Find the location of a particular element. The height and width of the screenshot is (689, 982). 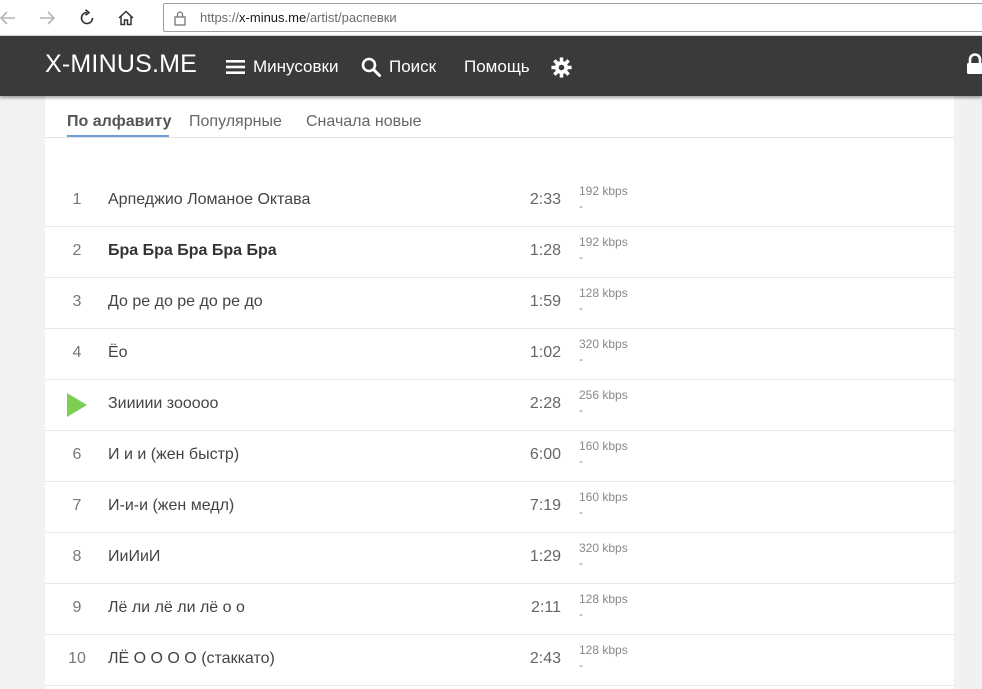

url-text: https://x-minus.me/artist/распевки is located at coordinates (298, 17).